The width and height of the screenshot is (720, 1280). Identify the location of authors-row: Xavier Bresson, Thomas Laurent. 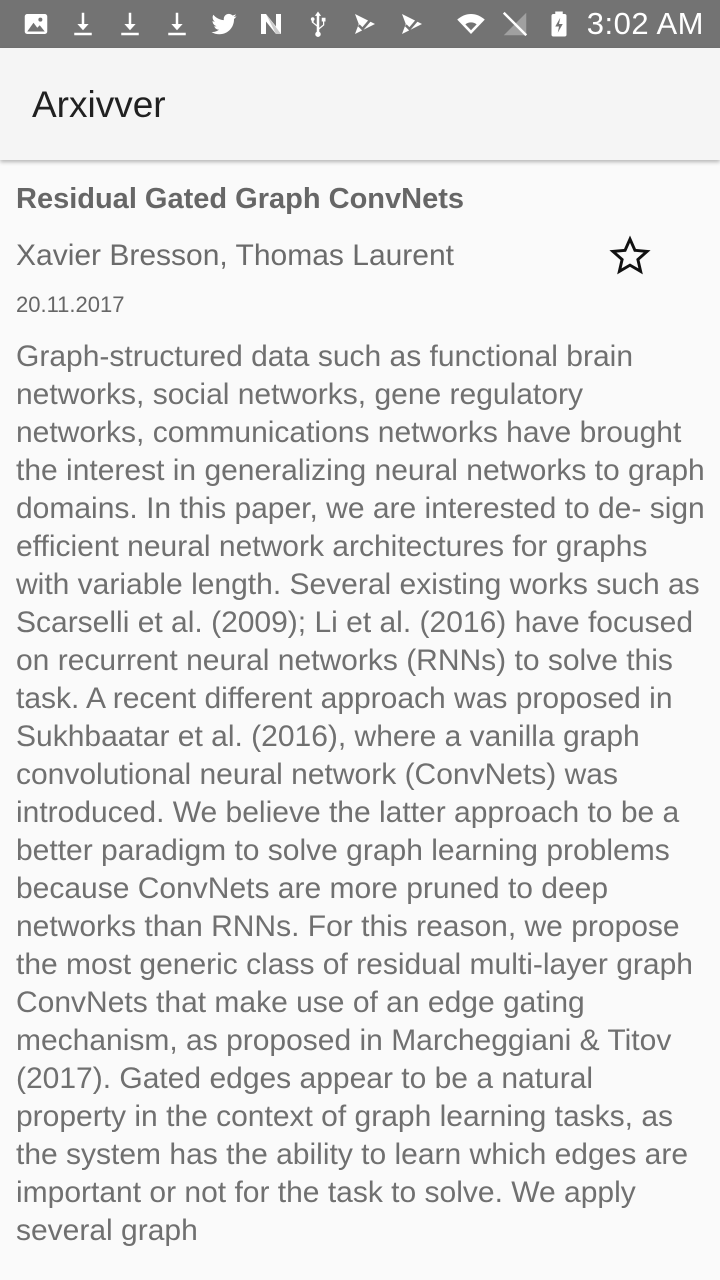
(361, 256).